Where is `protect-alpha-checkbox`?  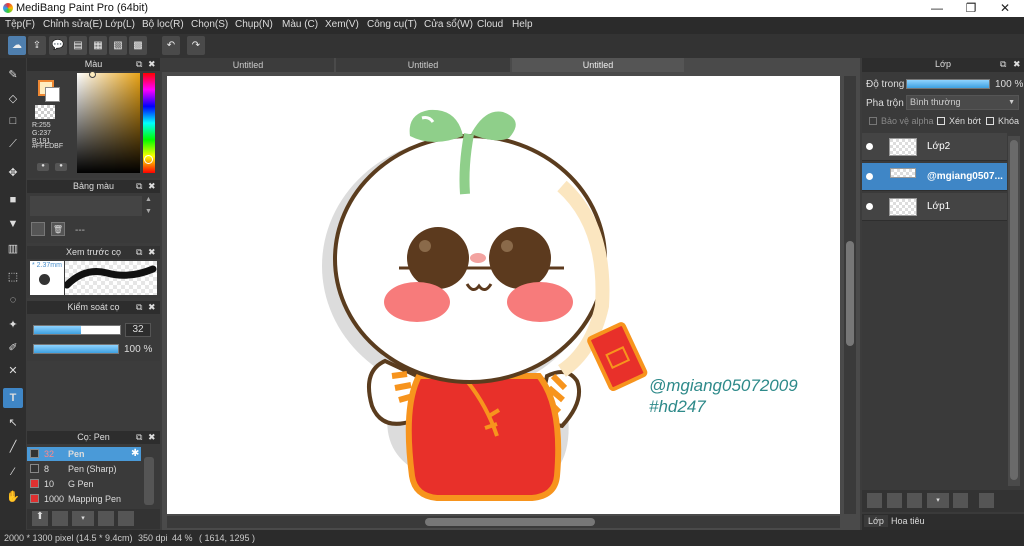 protect-alpha-checkbox is located at coordinates (873, 121).